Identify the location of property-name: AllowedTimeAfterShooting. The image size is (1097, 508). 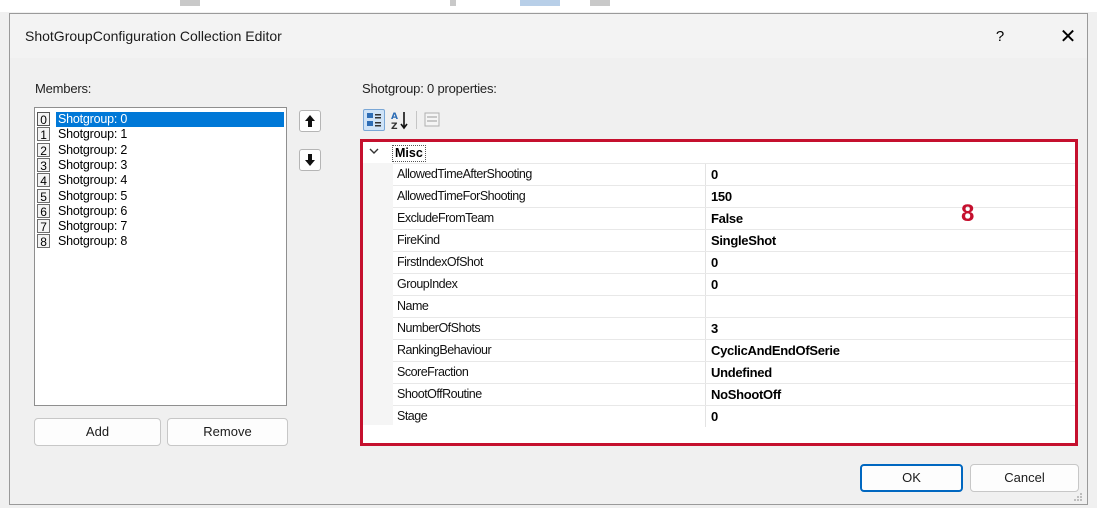
(464, 174).